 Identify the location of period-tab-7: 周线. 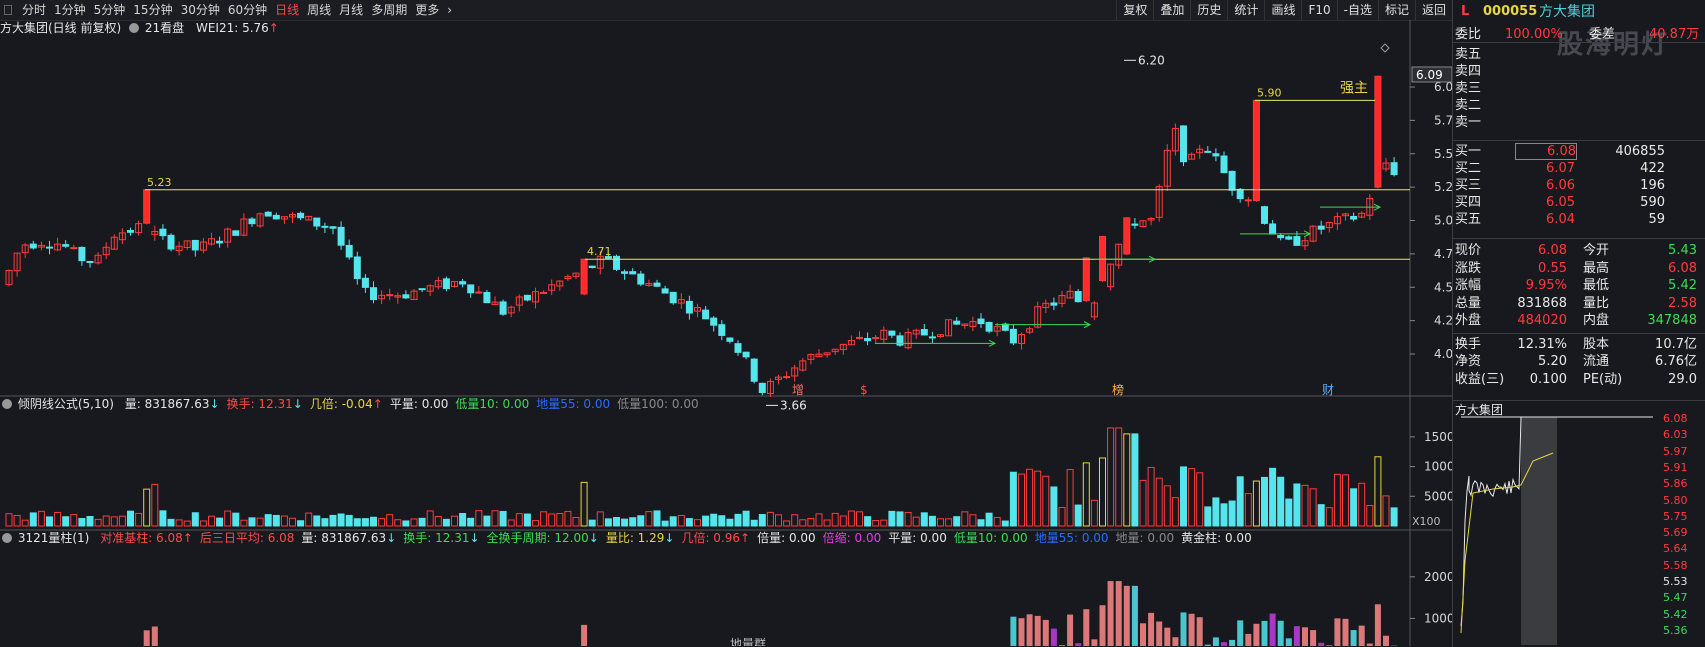
(319, 10).